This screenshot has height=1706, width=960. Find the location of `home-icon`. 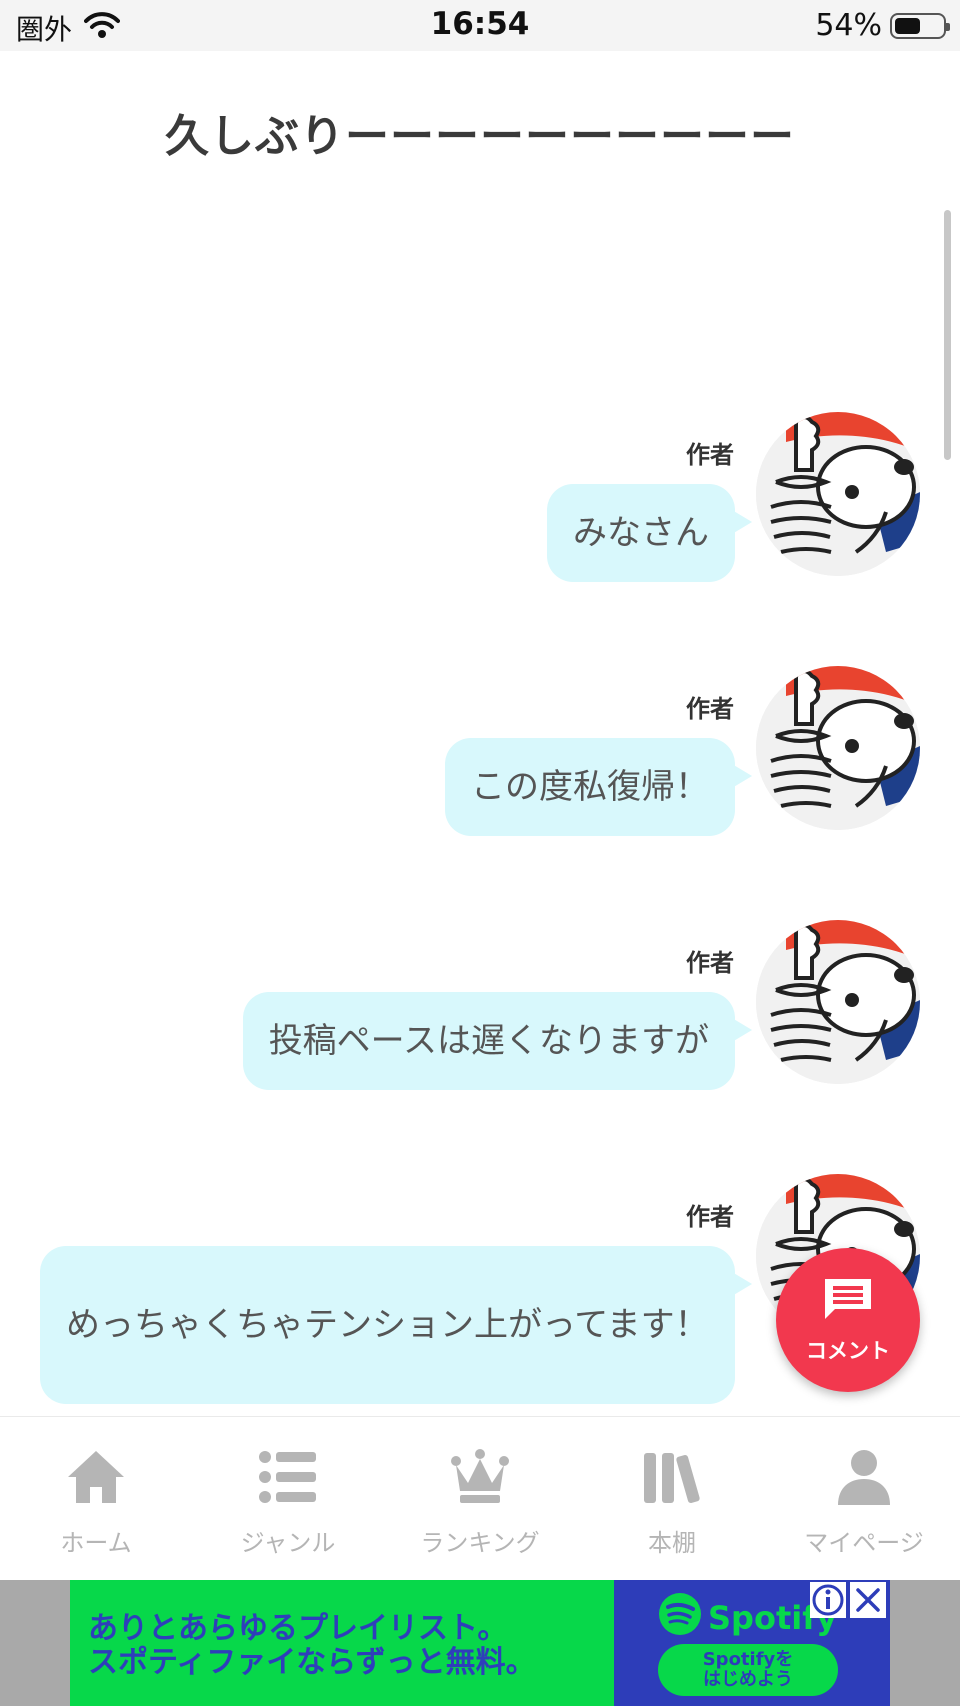

home-icon is located at coordinates (96, 1479).